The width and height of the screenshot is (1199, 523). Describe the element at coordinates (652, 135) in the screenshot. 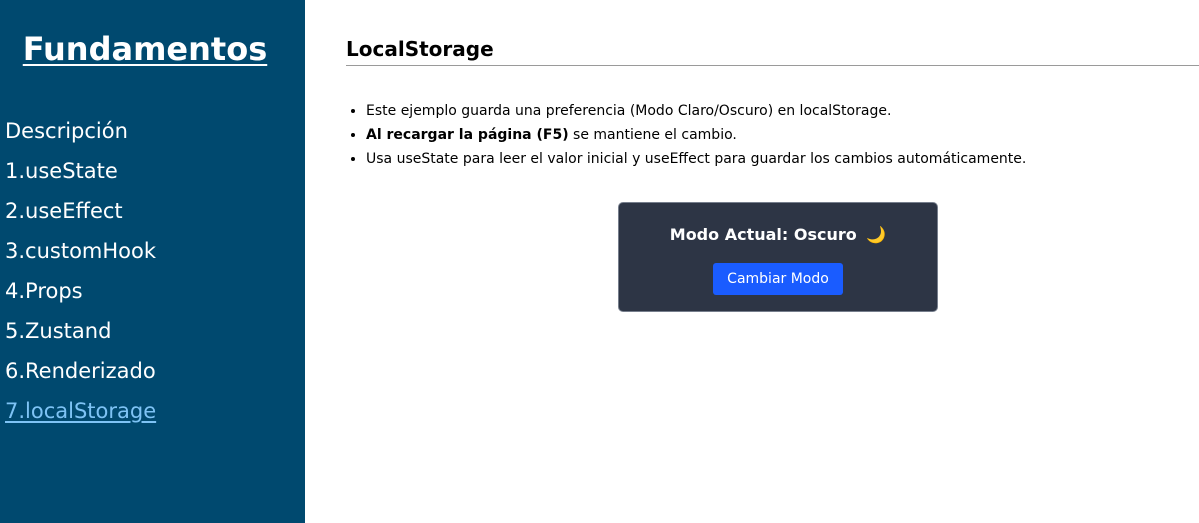

I see `bullet-text: se mantiene el cambio.` at that location.